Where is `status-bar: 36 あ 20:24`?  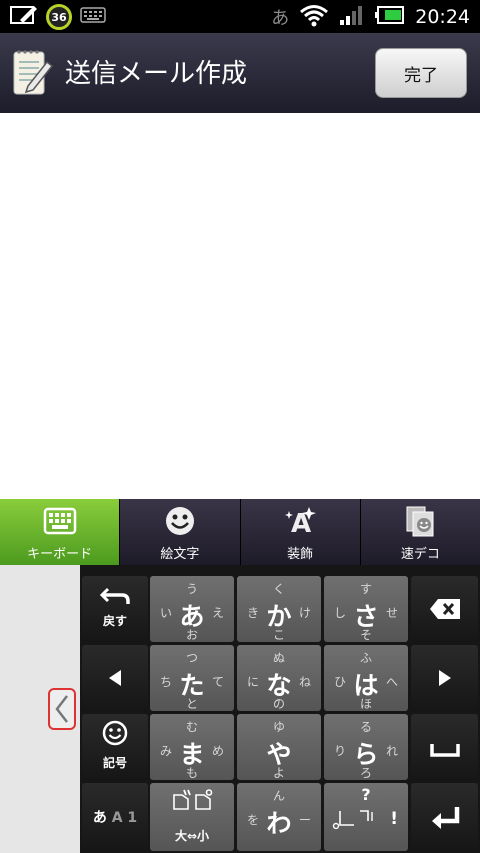
status-bar: 36 あ 20:24 is located at coordinates (240, 16).